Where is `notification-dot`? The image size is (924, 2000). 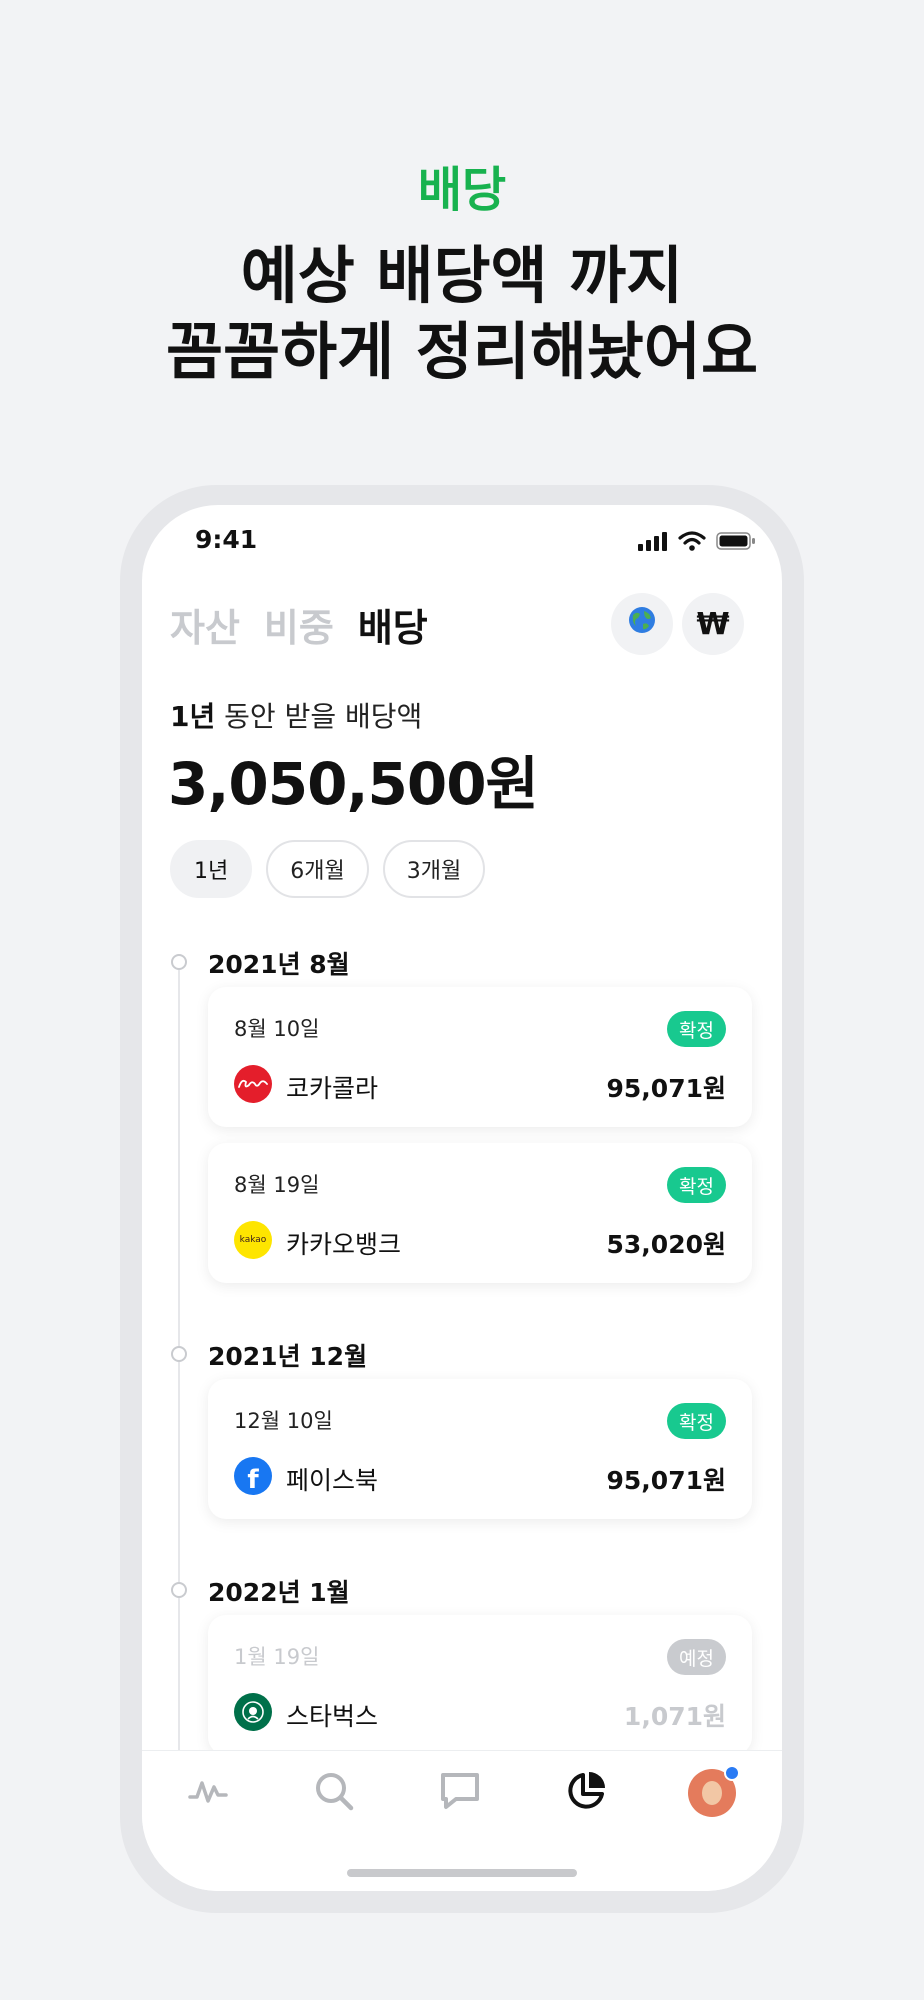 notification-dot is located at coordinates (732, 1773).